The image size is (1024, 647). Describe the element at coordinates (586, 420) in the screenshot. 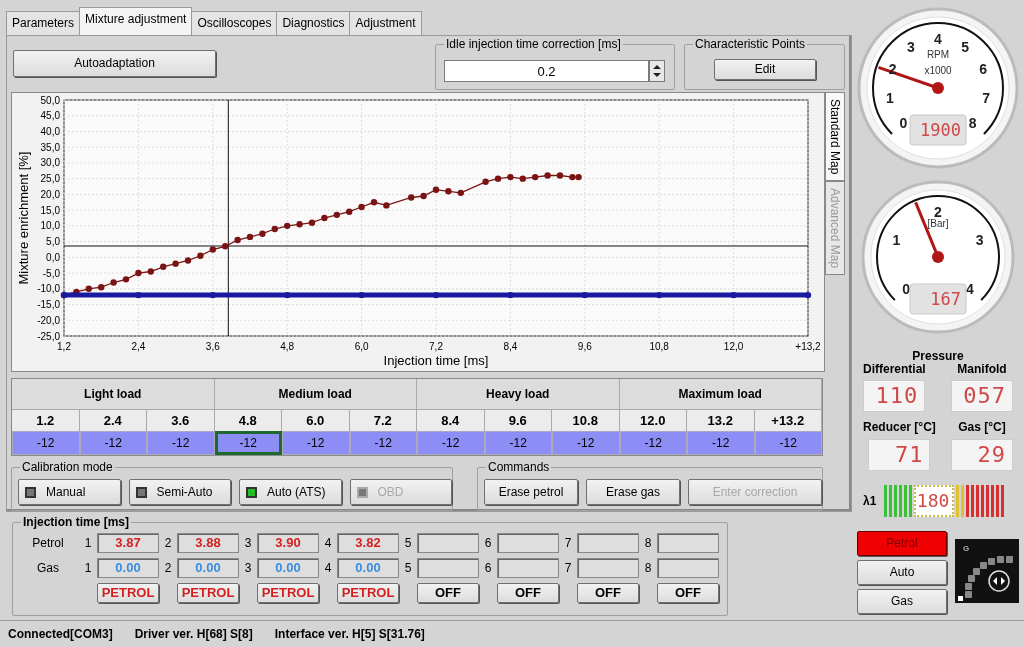

I see `column-heading: 10.8` at that location.